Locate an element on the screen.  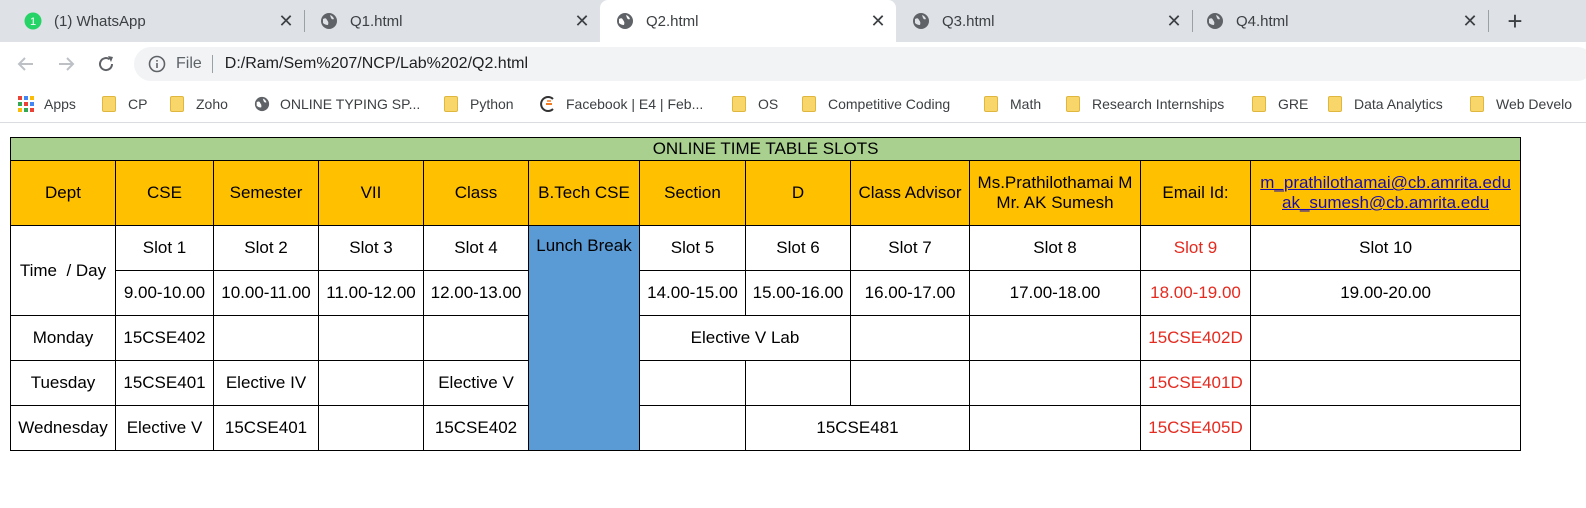
tab-title: (1) WhatsApp is located at coordinates (100, 21).